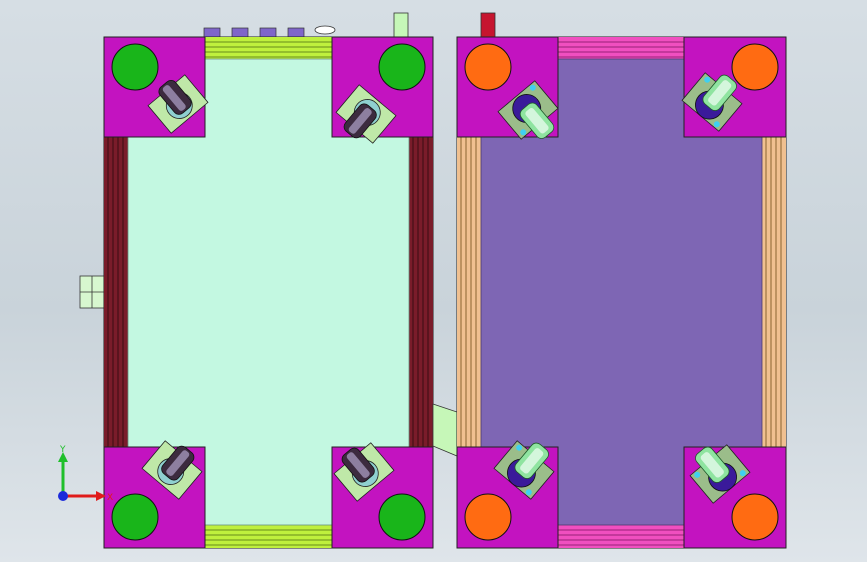 Image resolution: width=867 pixels, height=562 pixels. I want to click on origin-dot, so click(63, 496).